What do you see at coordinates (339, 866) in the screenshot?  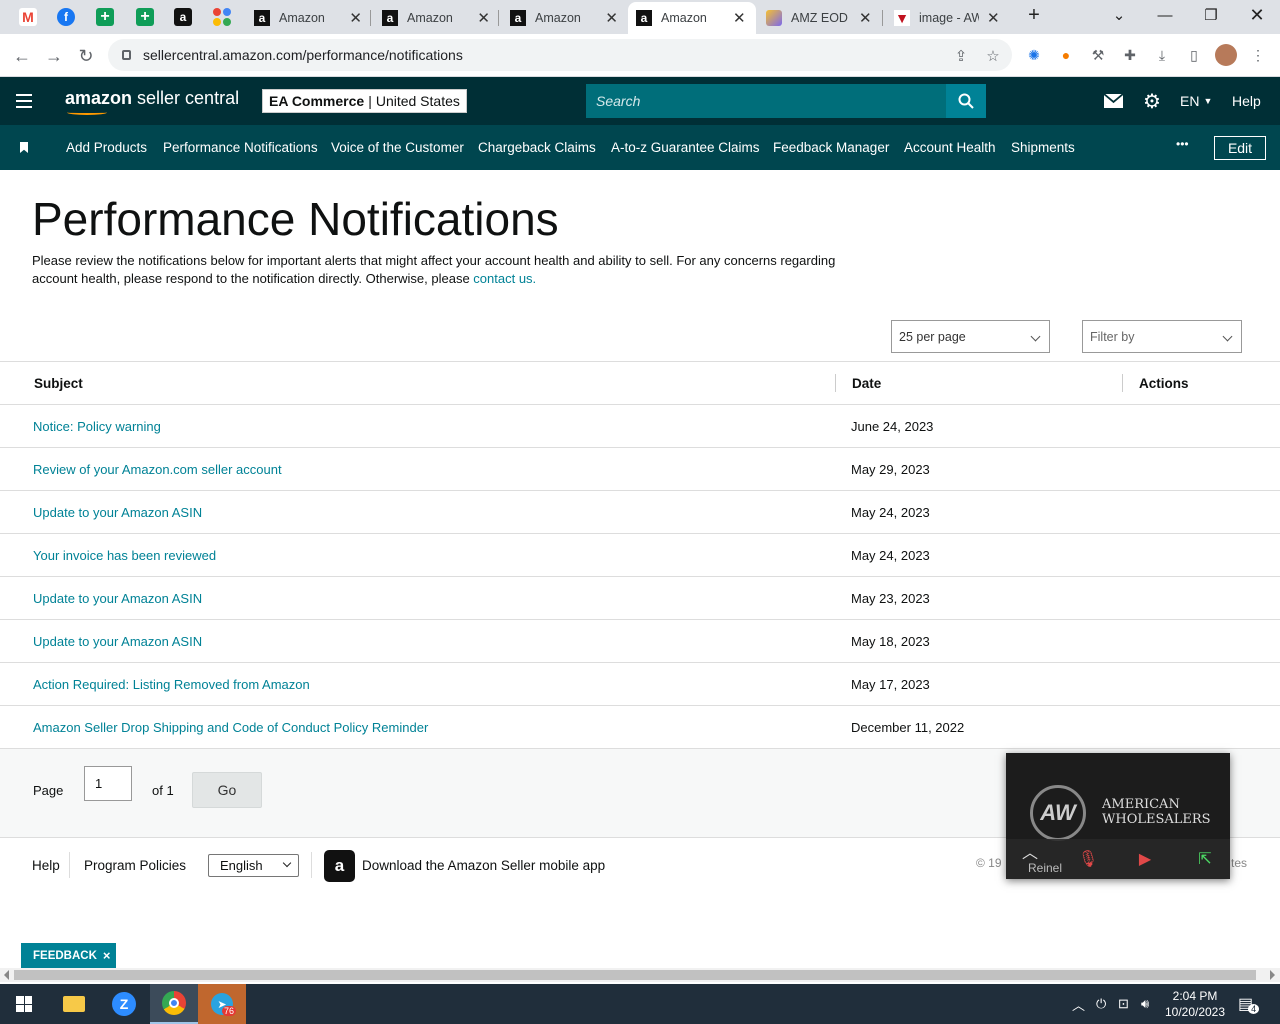 I see `amazon-seller-app-icon: a` at bounding box center [339, 866].